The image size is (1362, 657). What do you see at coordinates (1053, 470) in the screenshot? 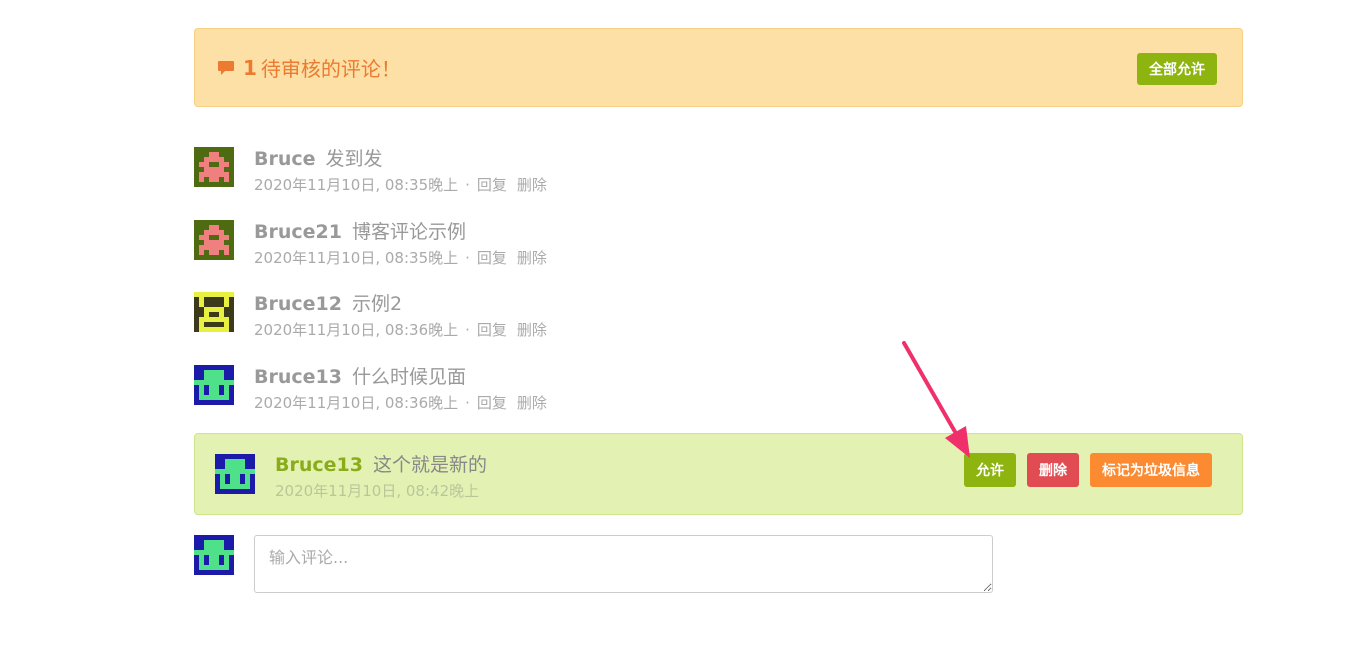
I see `delete-button: 删除` at bounding box center [1053, 470].